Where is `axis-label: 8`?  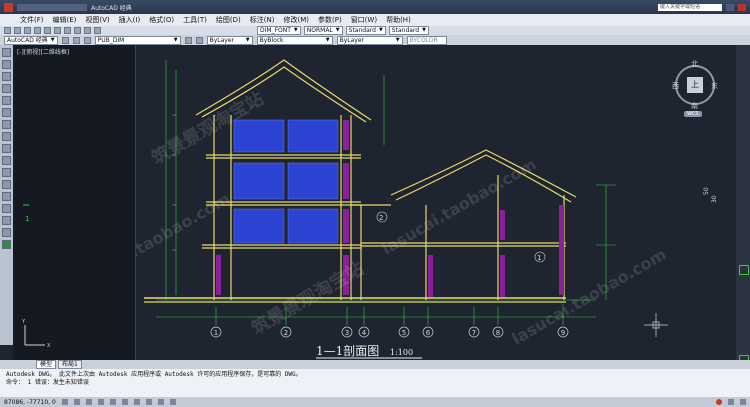 axis-label: 8 is located at coordinates (498, 333).